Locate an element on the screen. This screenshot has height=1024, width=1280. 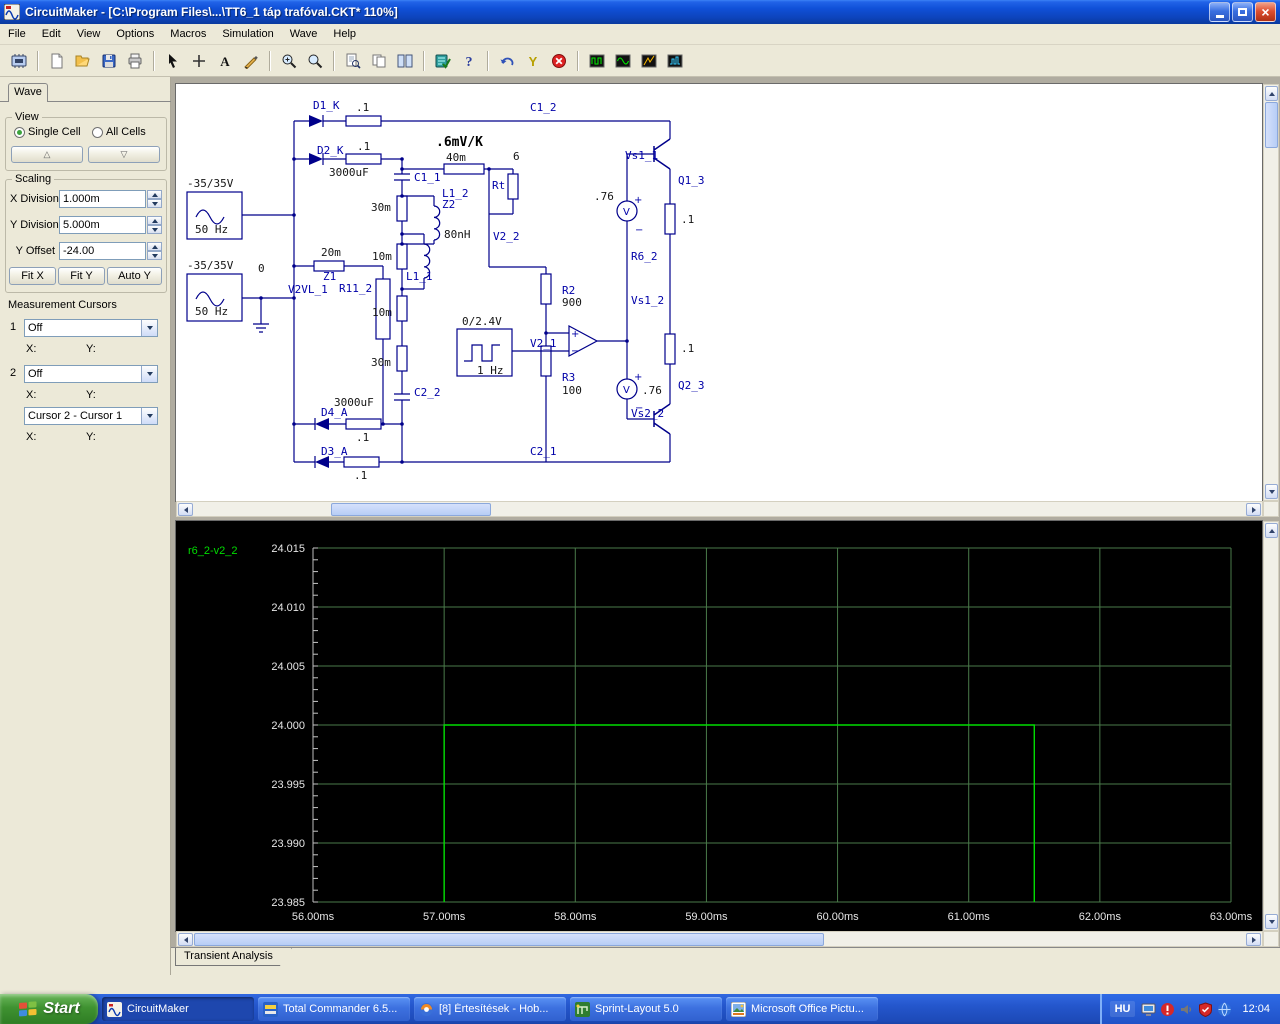
wire-tool-button is located at coordinates (251, 60).